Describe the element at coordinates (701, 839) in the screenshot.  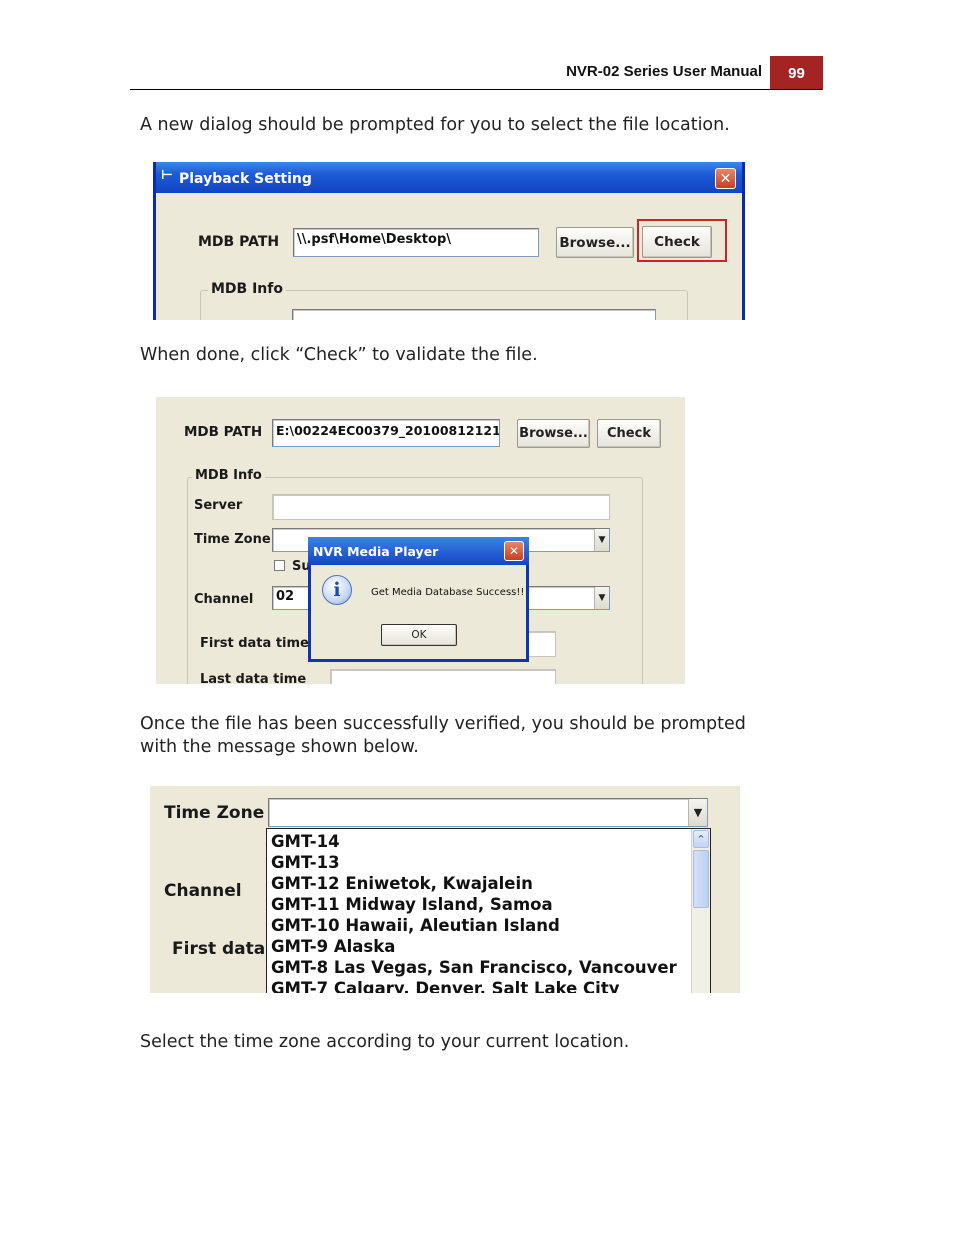
I see `scroll-up-icon: ⌃` at that location.